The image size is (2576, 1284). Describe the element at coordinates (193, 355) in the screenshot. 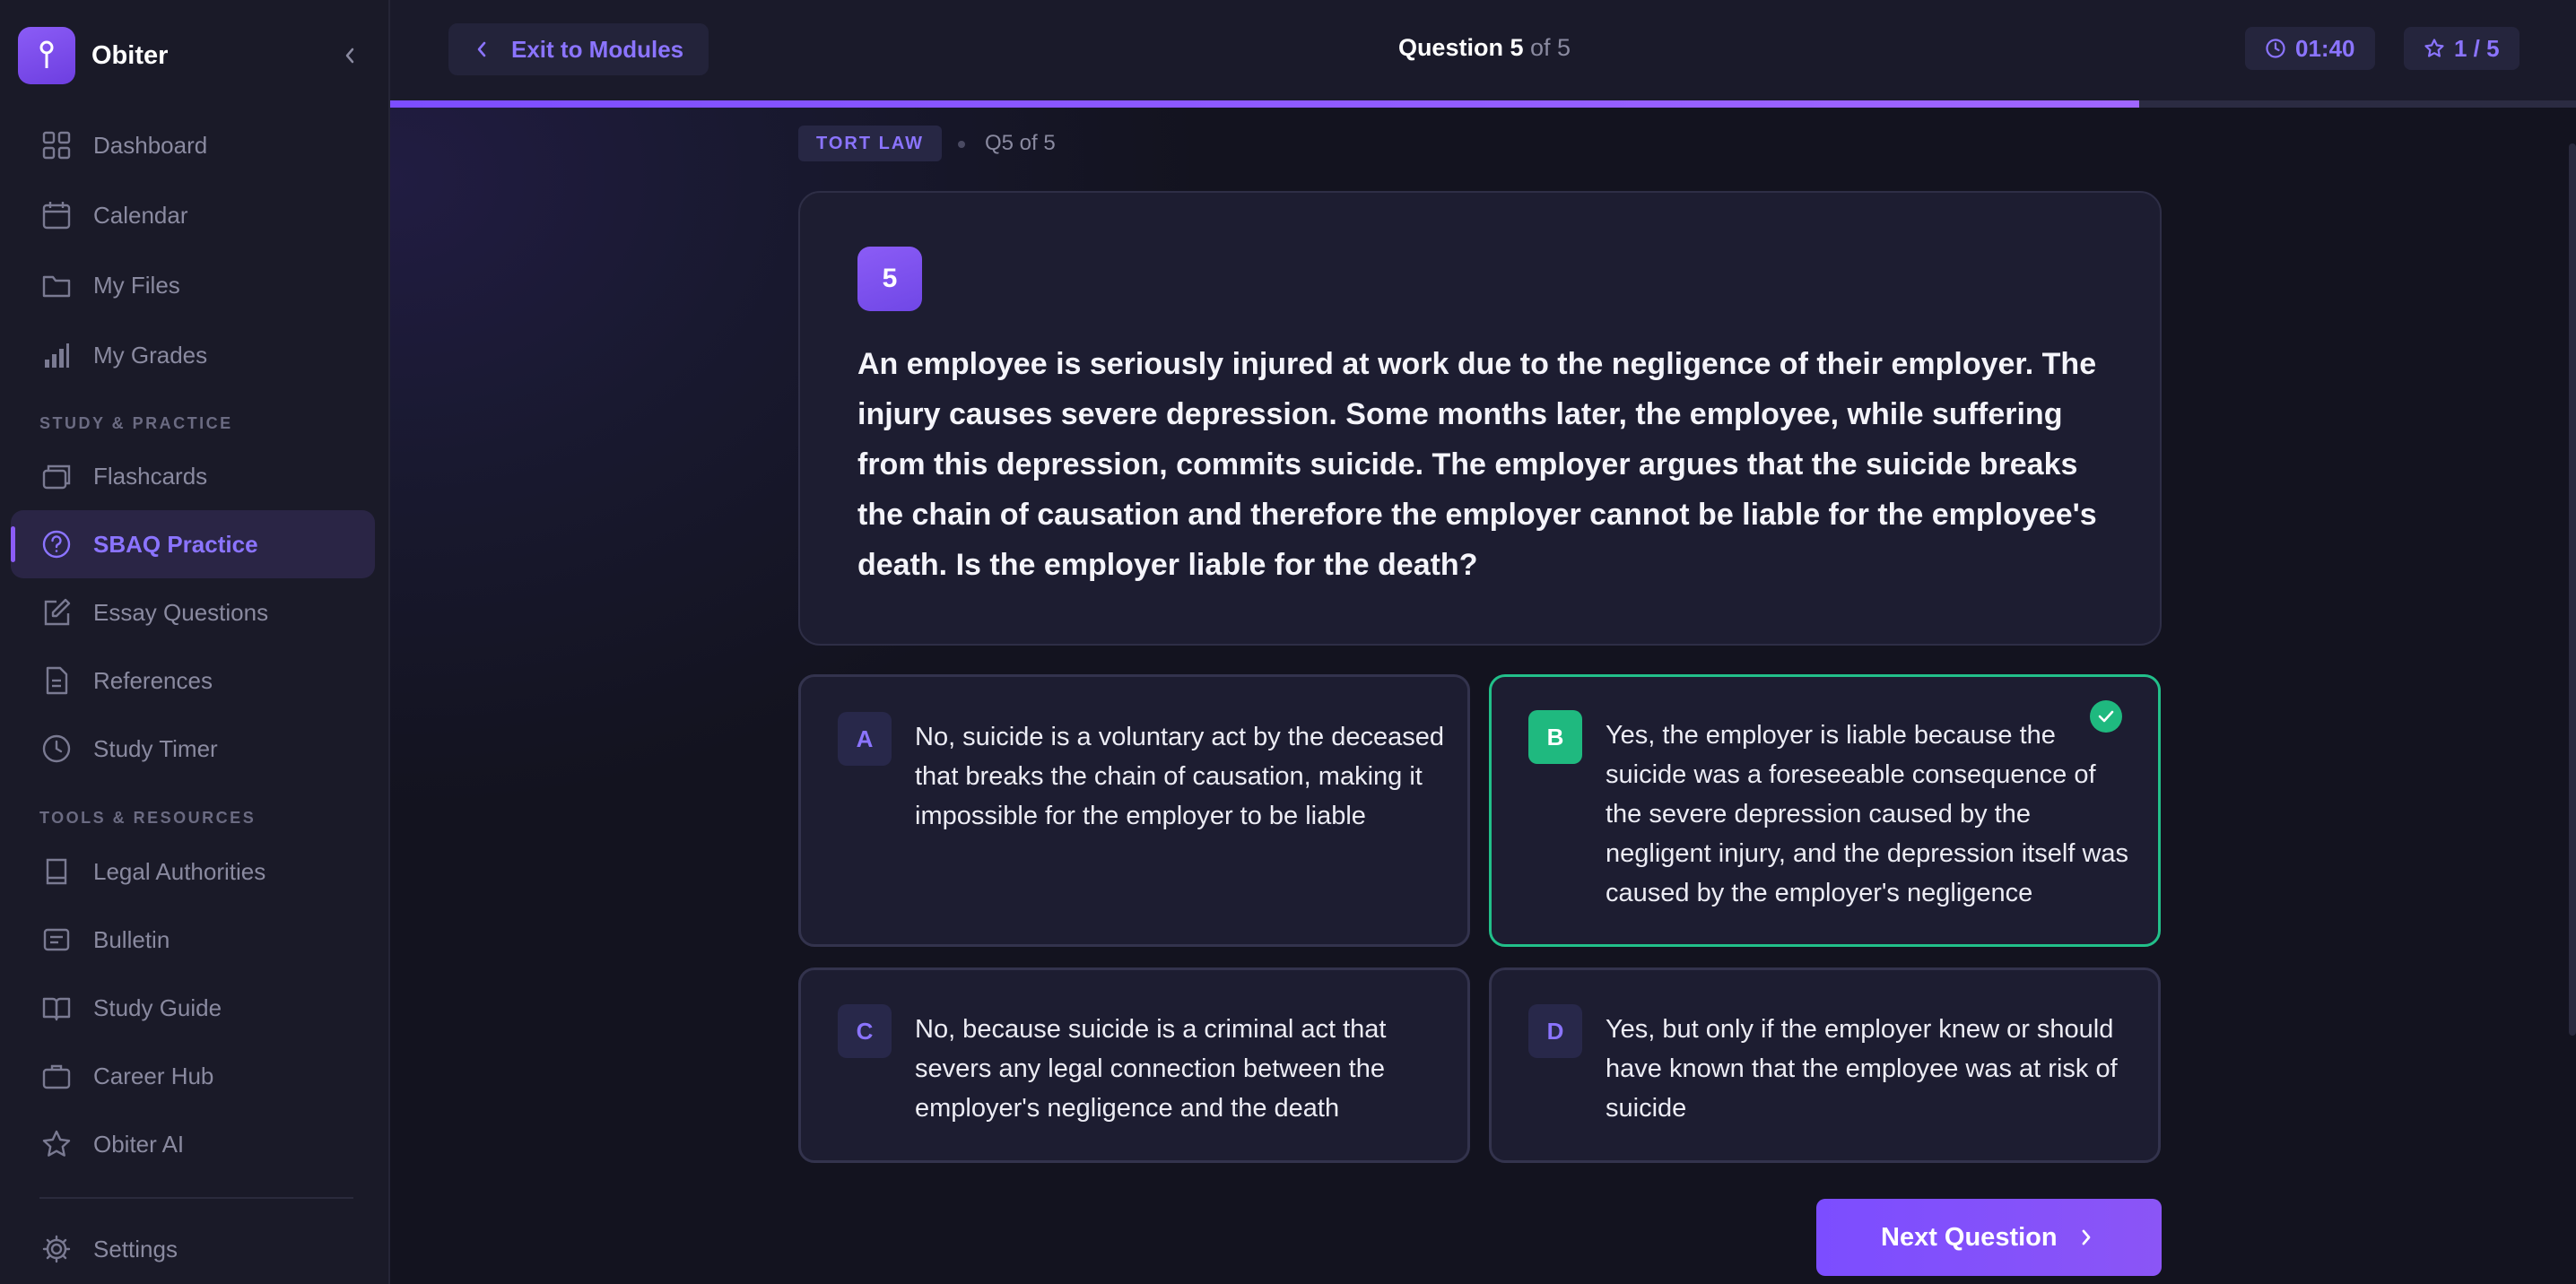

I see `sidebar-item-my-grades: My Grades` at that location.